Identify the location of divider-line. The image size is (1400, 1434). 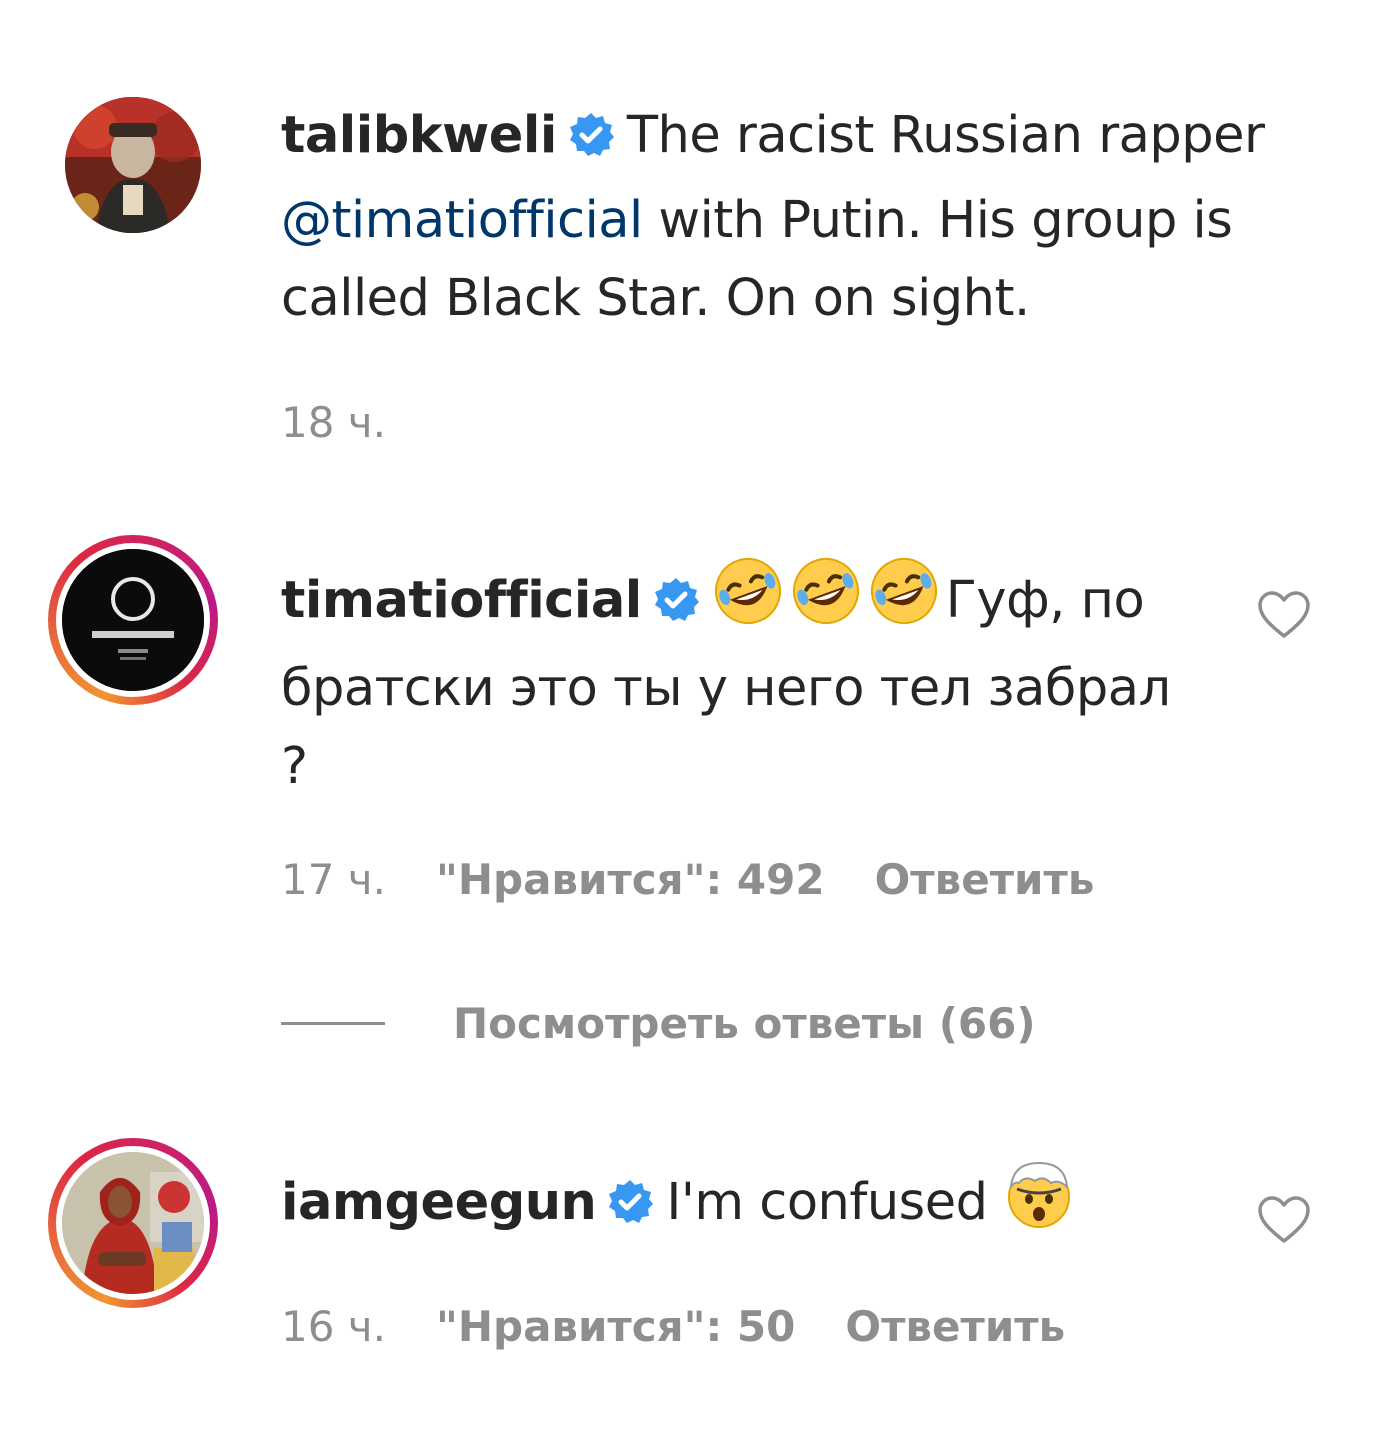
(333, 1023).